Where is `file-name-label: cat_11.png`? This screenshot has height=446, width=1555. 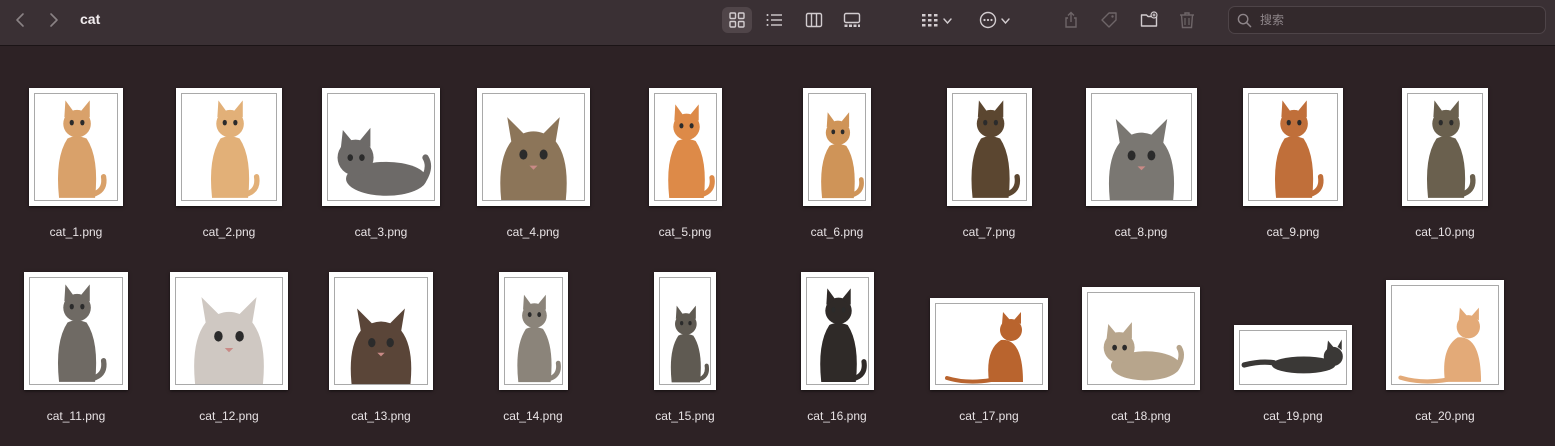 file-name-label: cat_11.png is located at coordinates (76, 416).